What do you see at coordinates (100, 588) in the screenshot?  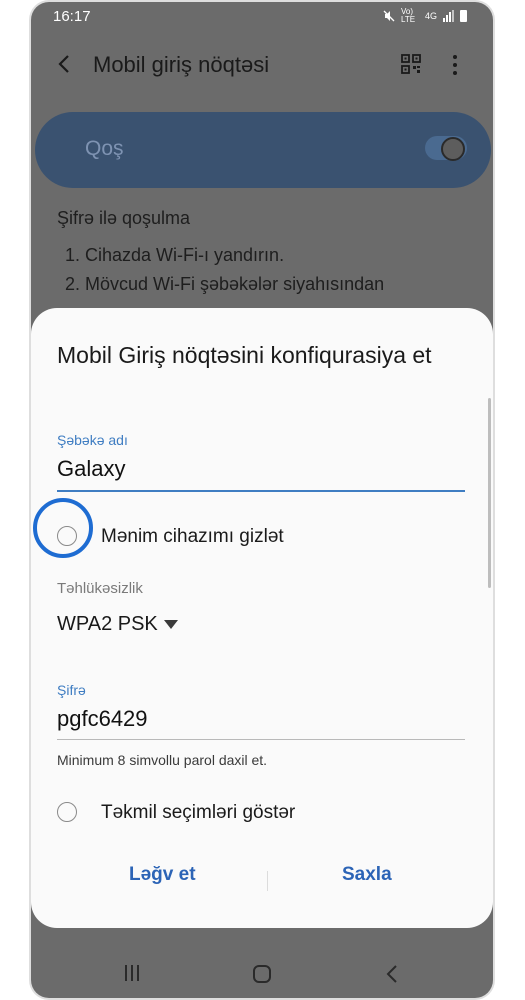 I see `security-label: Təhlükəsizlik` at bounding box center [100, 588].